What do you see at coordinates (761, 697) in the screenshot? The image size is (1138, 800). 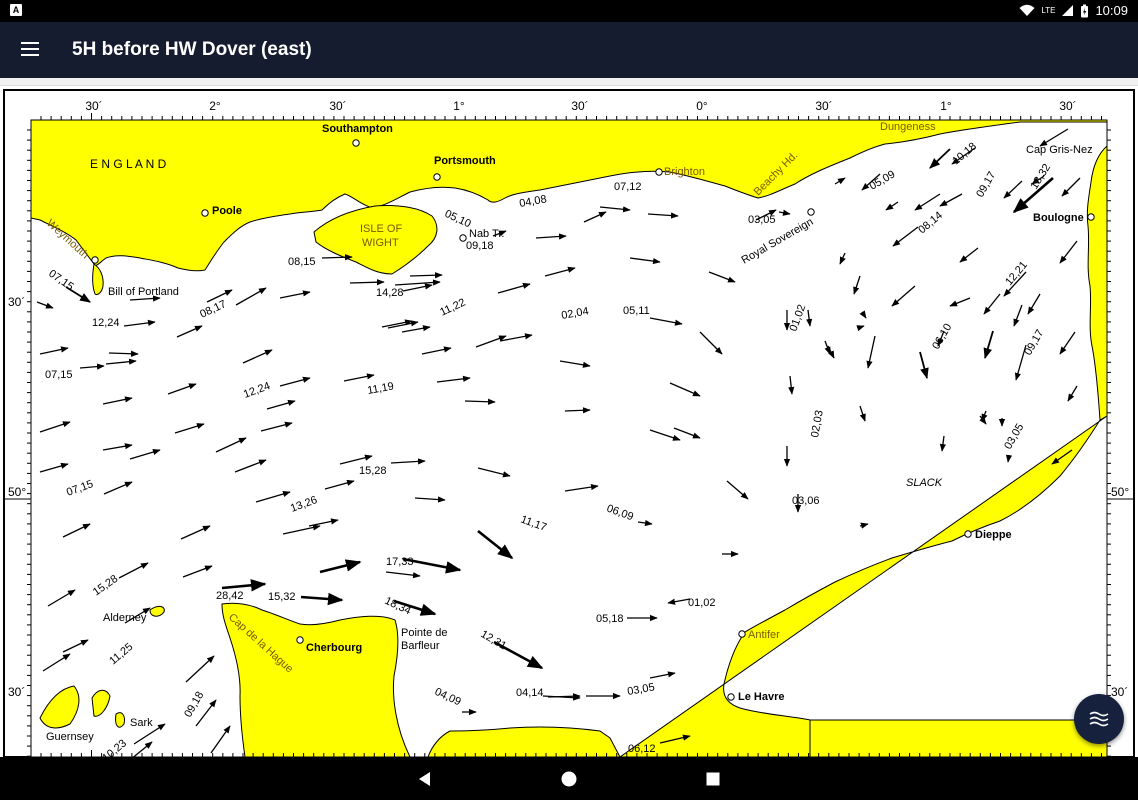 I see `place-label-le-havre: Le Havre` at bounding box center [761, 697].